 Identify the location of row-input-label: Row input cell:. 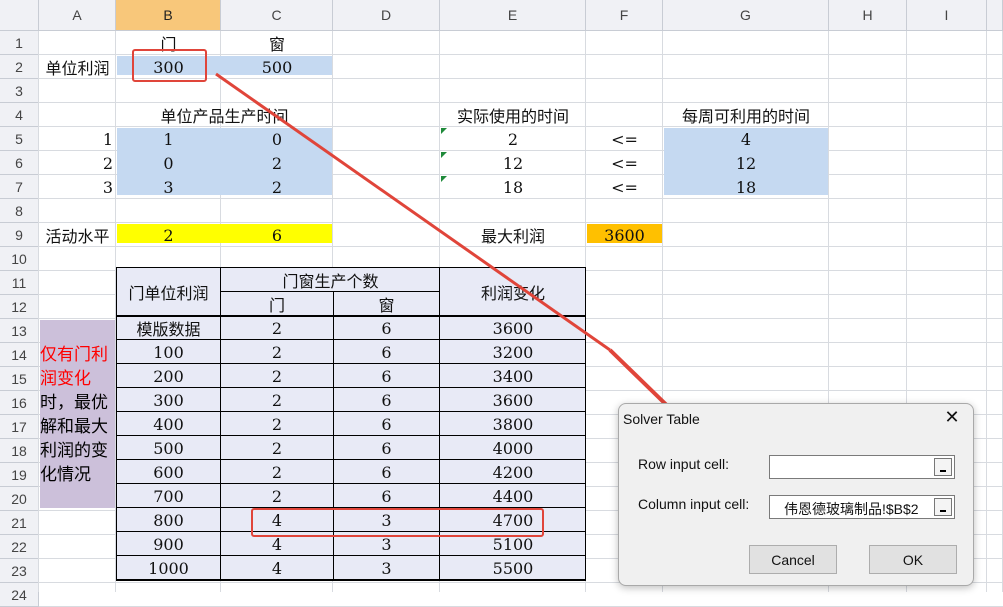
(684, 464).